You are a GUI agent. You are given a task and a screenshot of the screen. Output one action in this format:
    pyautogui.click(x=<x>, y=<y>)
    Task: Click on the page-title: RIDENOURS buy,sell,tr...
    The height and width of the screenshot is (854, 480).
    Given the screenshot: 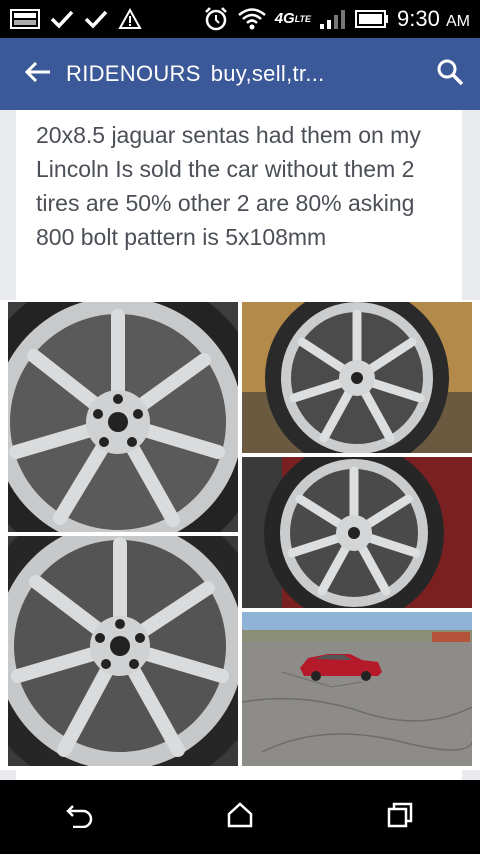 What is the action you would take?
    pyautogui.click(x=243, y=74)
    